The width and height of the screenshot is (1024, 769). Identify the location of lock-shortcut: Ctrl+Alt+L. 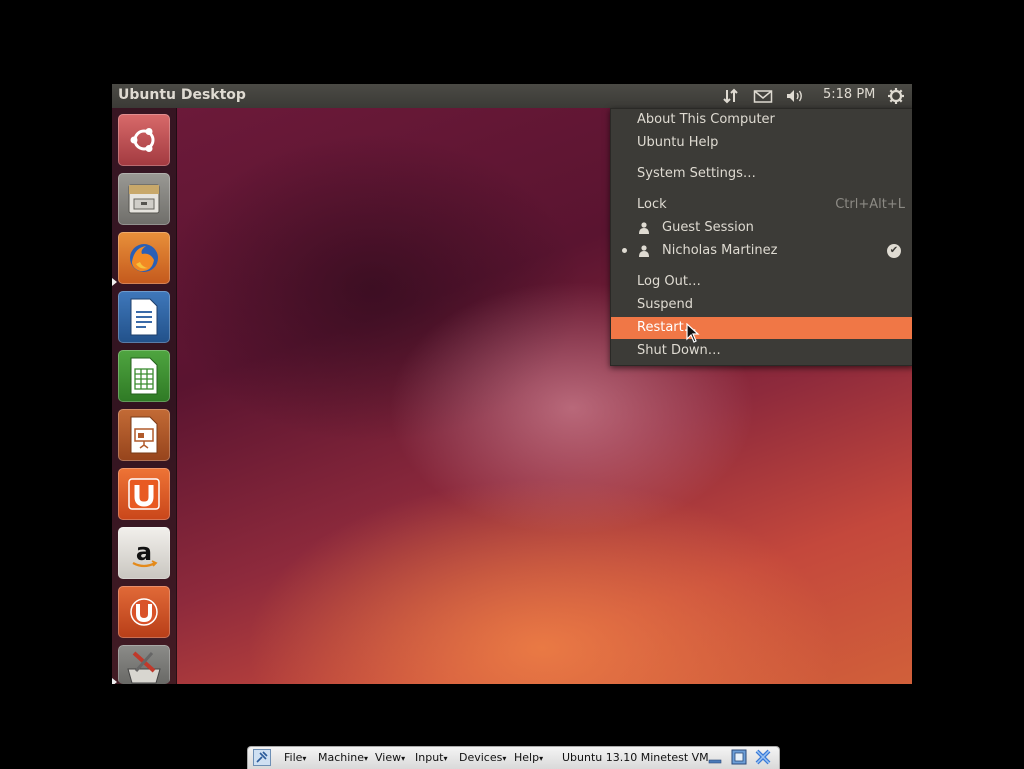
(870, 204).